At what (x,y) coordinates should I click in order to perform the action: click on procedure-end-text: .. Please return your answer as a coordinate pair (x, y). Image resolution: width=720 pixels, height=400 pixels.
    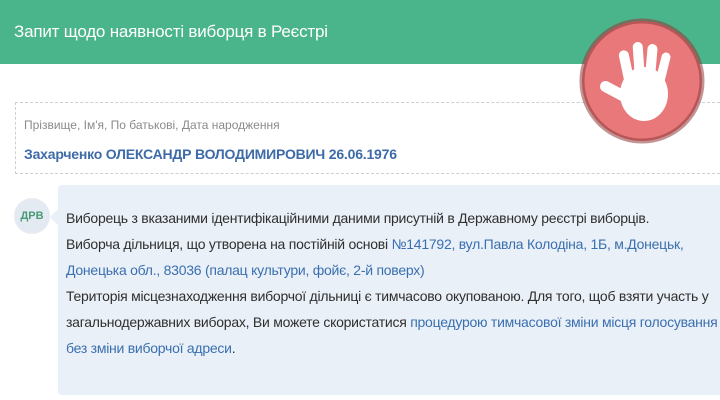
    Looking at the image, I should click on (233, 348).